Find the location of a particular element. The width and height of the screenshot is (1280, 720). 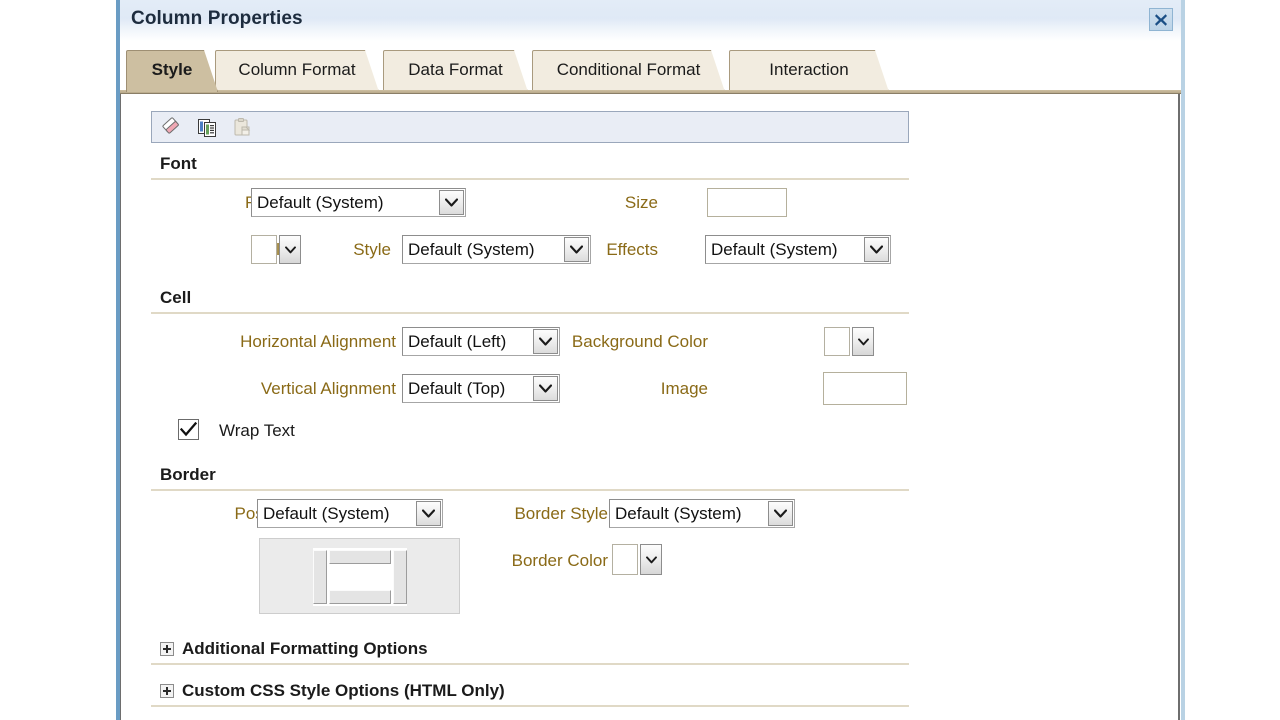

copy-icon is located at coordinates (207, 127).